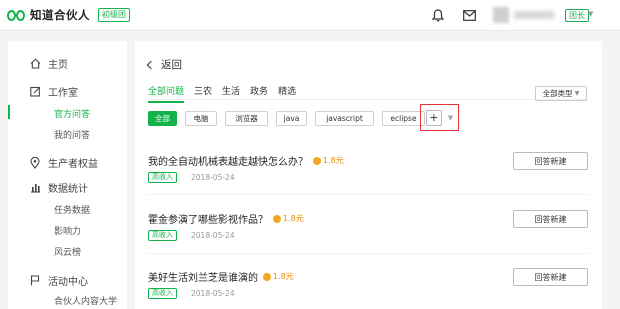  I want to click on sidebar-item-label: 生产者权益, so click(73, 164).